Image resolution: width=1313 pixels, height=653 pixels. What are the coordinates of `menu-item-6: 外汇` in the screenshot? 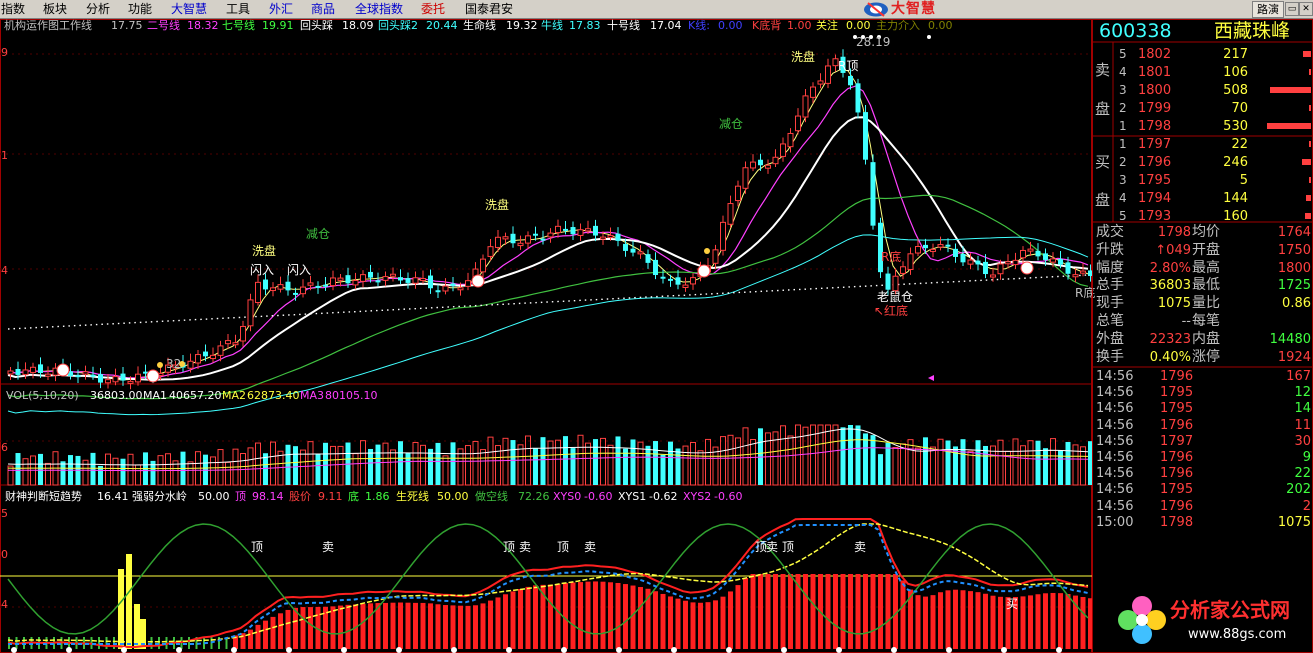 It's located at (281, 9).